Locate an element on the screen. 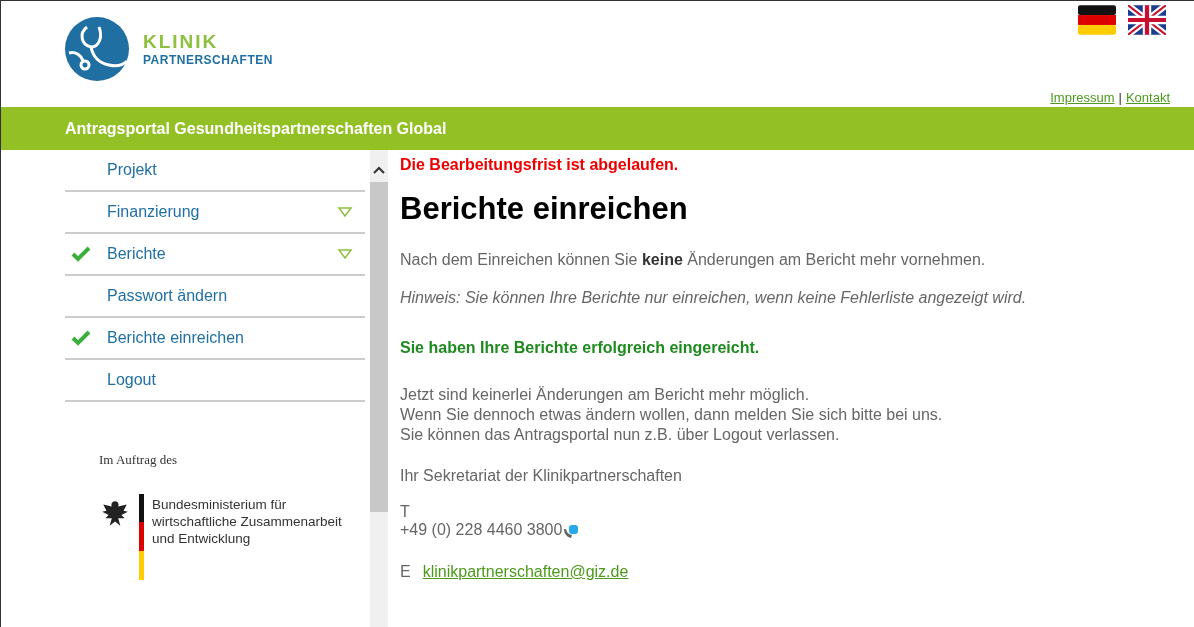 The width and height of the screenshot is (1194, 627). phone-number: +49 (0) 228 4460 3800 is located at coordinates (481, 530).